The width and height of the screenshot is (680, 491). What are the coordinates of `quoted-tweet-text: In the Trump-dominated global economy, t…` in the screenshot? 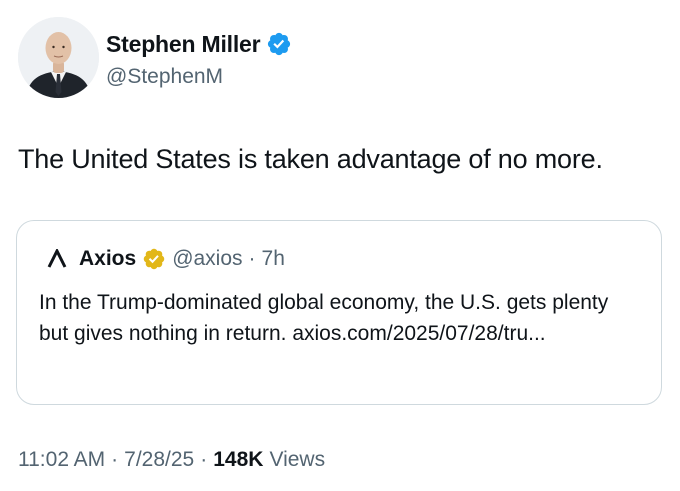 It's located at (324, 318).